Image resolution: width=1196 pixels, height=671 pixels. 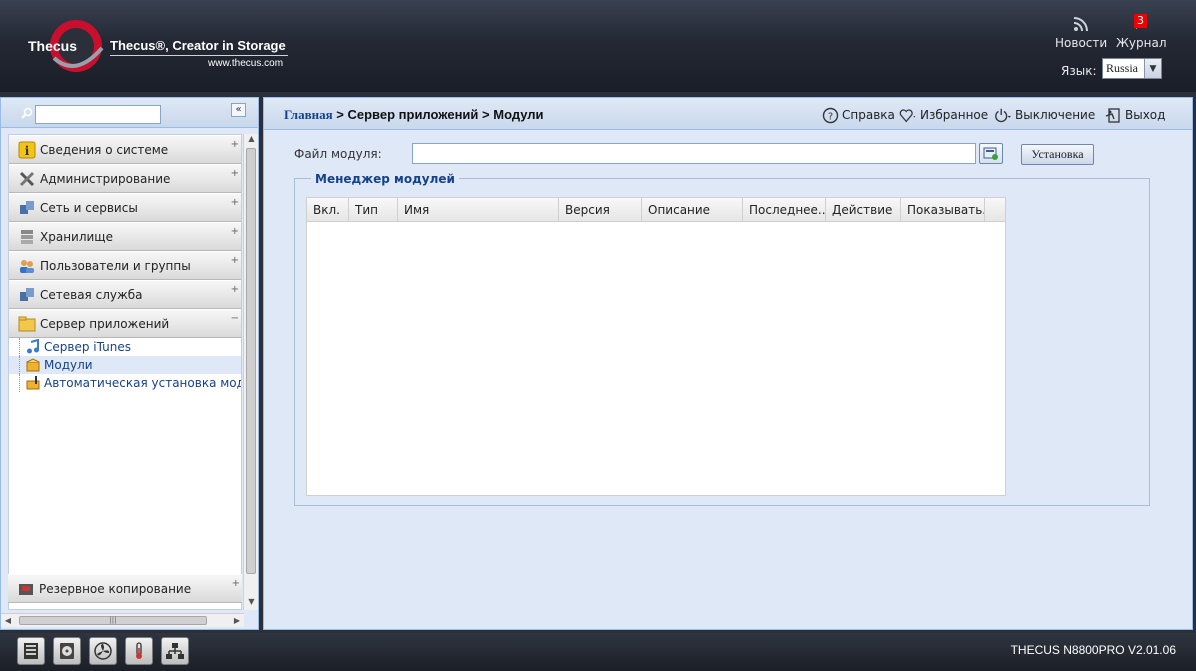 What do you see at coordinates (1122, 68) in the screenshot?
I see `language-value: Russia` at bounding box center [1122, 68].